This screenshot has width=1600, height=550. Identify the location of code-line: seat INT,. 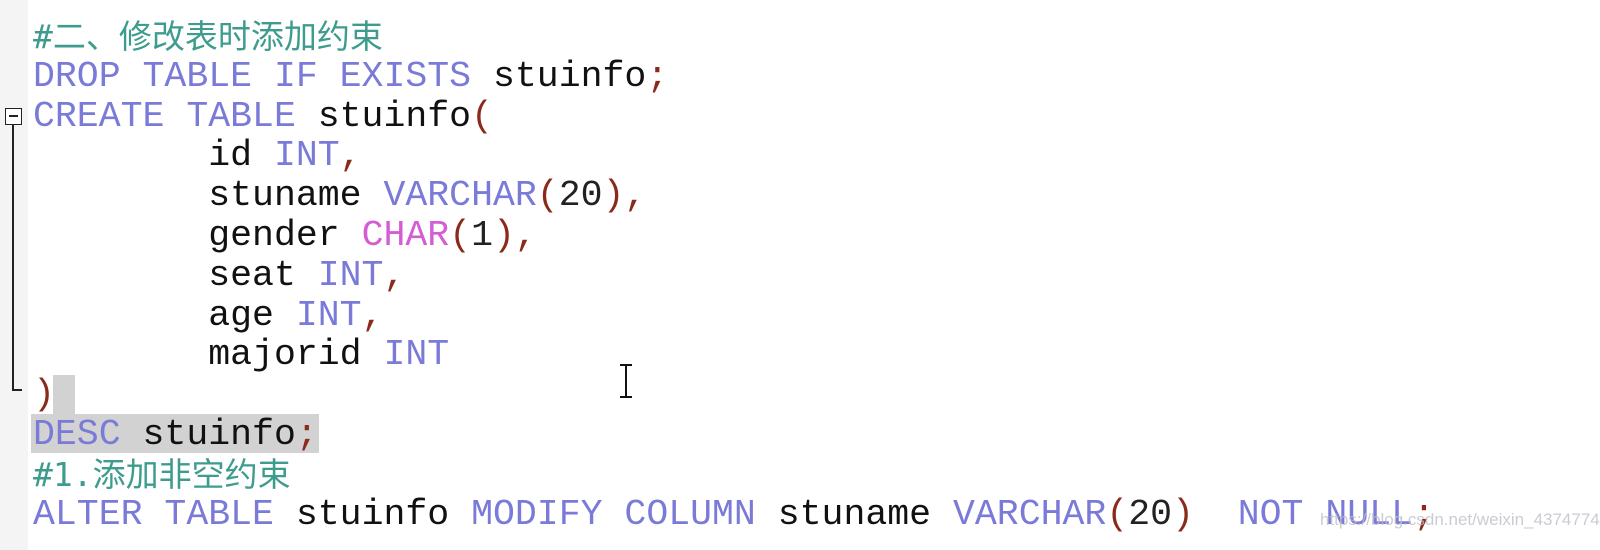
(734, 275).